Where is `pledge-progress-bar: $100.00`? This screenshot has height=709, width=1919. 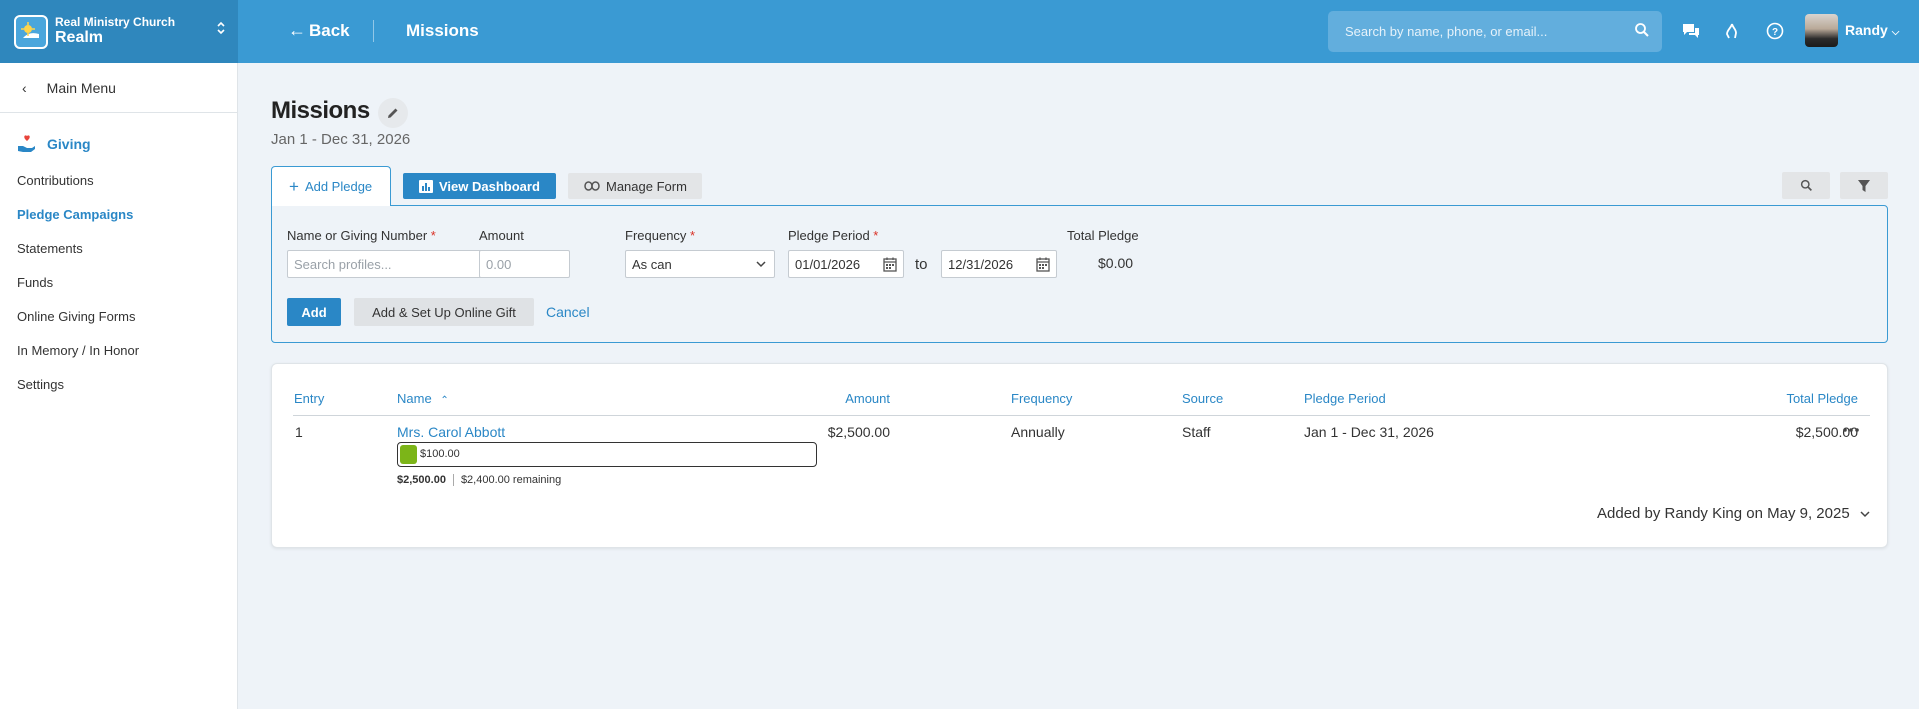
pledge-progress-bar: $100.00 is located at coordinates (607, 454).